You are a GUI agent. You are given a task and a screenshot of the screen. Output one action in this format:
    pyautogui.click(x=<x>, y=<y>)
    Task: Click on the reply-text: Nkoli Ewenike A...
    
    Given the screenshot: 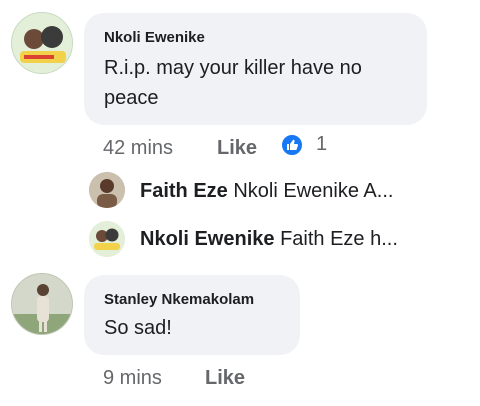 What is the action you would take?
    pyautogui.click(x=313, y=191)
    